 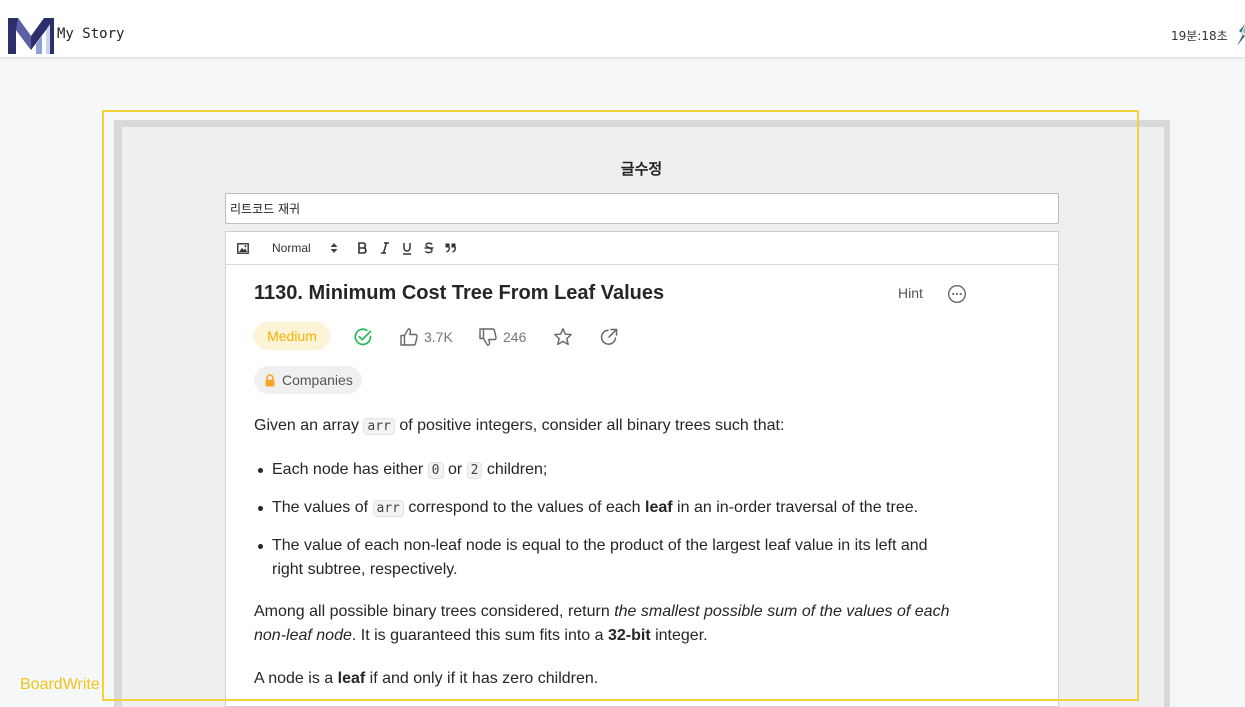 I want to click on avatar, so click(x=1240, y=35).